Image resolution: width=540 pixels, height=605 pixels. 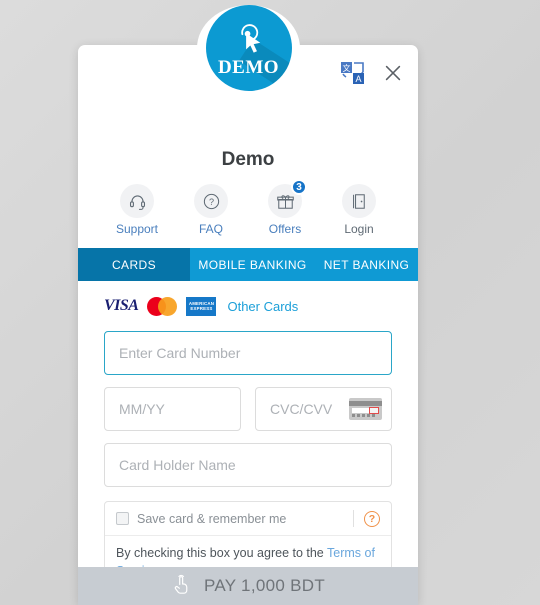 What do you see at coordinates (137, 229) in the screenshot?
I see `nav-label-support: Support` at bounding box center [137, 229].